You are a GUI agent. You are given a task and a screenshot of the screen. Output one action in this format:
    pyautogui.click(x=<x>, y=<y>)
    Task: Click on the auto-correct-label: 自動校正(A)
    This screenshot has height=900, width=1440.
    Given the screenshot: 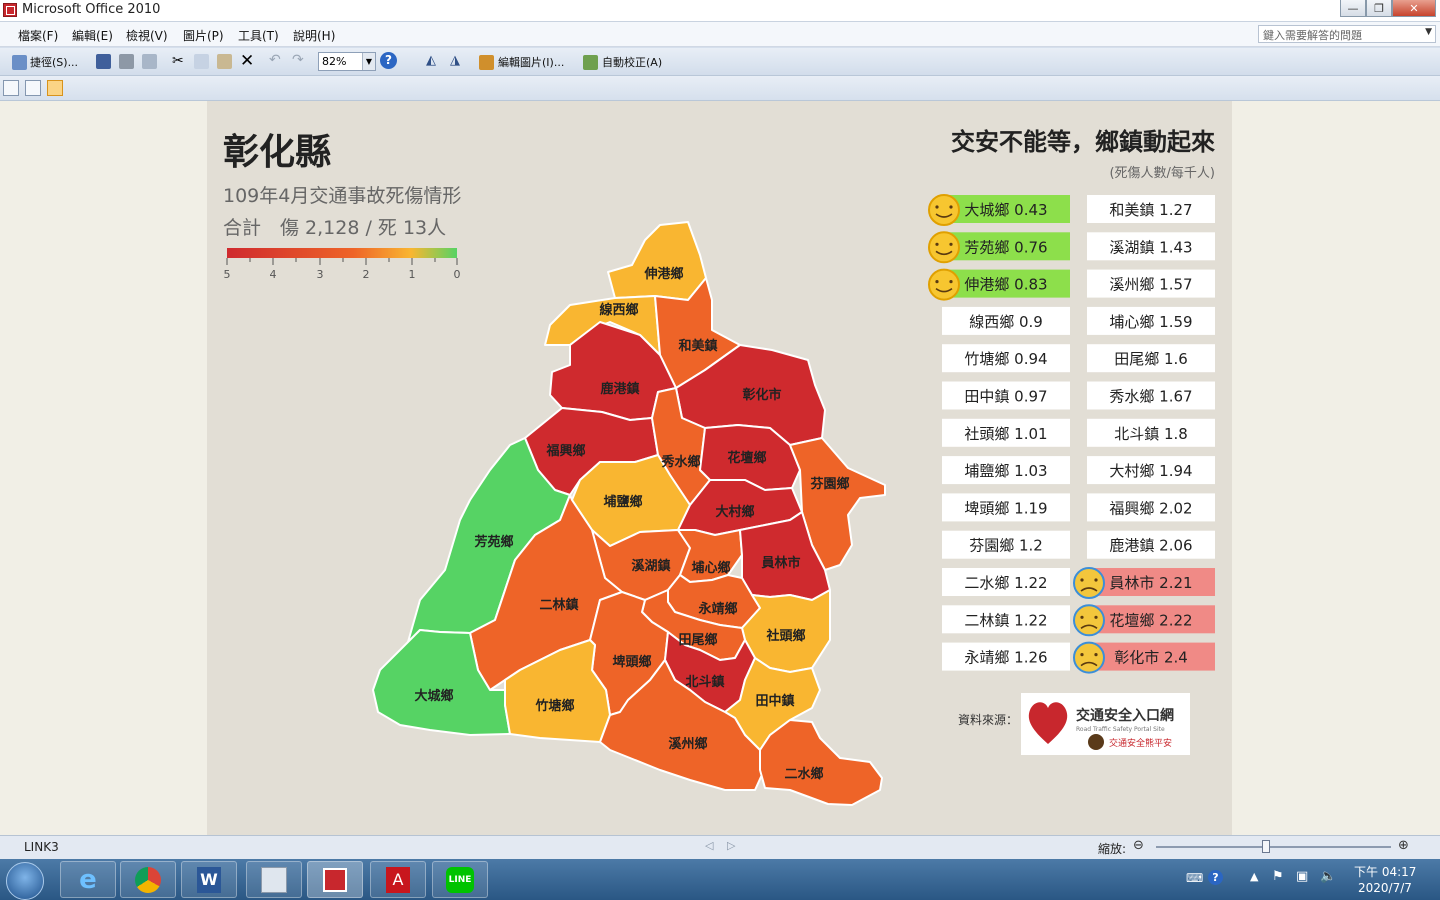 What is the action you would take?
    pyautogui.click(x=632, y=62)
    